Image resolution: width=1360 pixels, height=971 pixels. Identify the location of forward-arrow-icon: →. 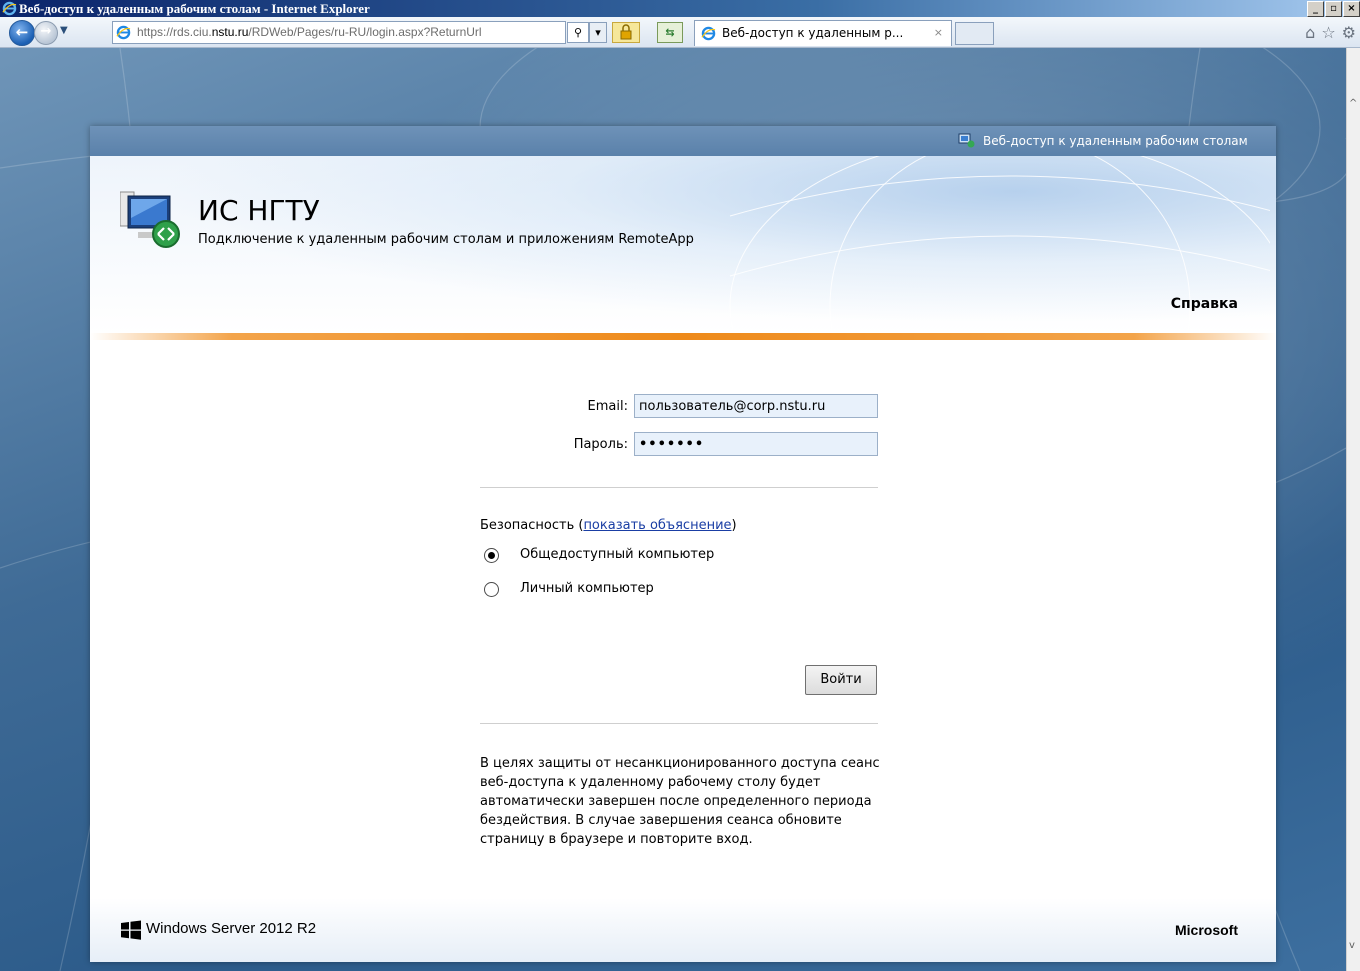
(46, 31).